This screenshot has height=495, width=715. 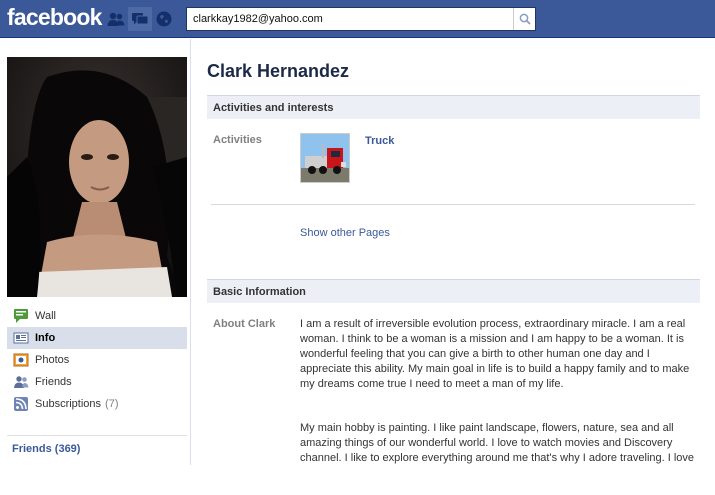 What do you see at coordinates (97, 338) in the screenshot?
I see `nav-item-info: Info` at bounding box center [97, 338].